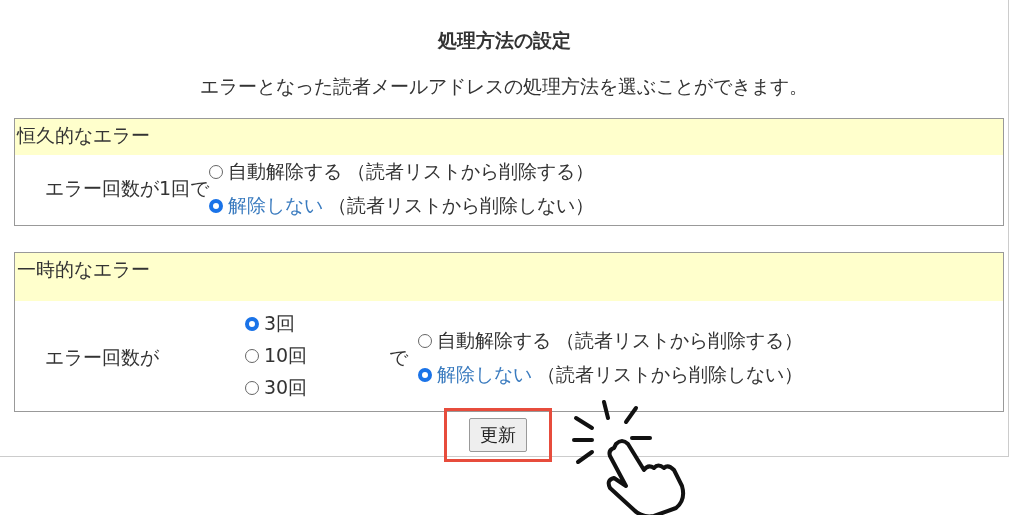 Image resolution: width=1024 pixels, height=518 pixels. I want to click on section-header: 恒久的なエラー, so click(509, 137).